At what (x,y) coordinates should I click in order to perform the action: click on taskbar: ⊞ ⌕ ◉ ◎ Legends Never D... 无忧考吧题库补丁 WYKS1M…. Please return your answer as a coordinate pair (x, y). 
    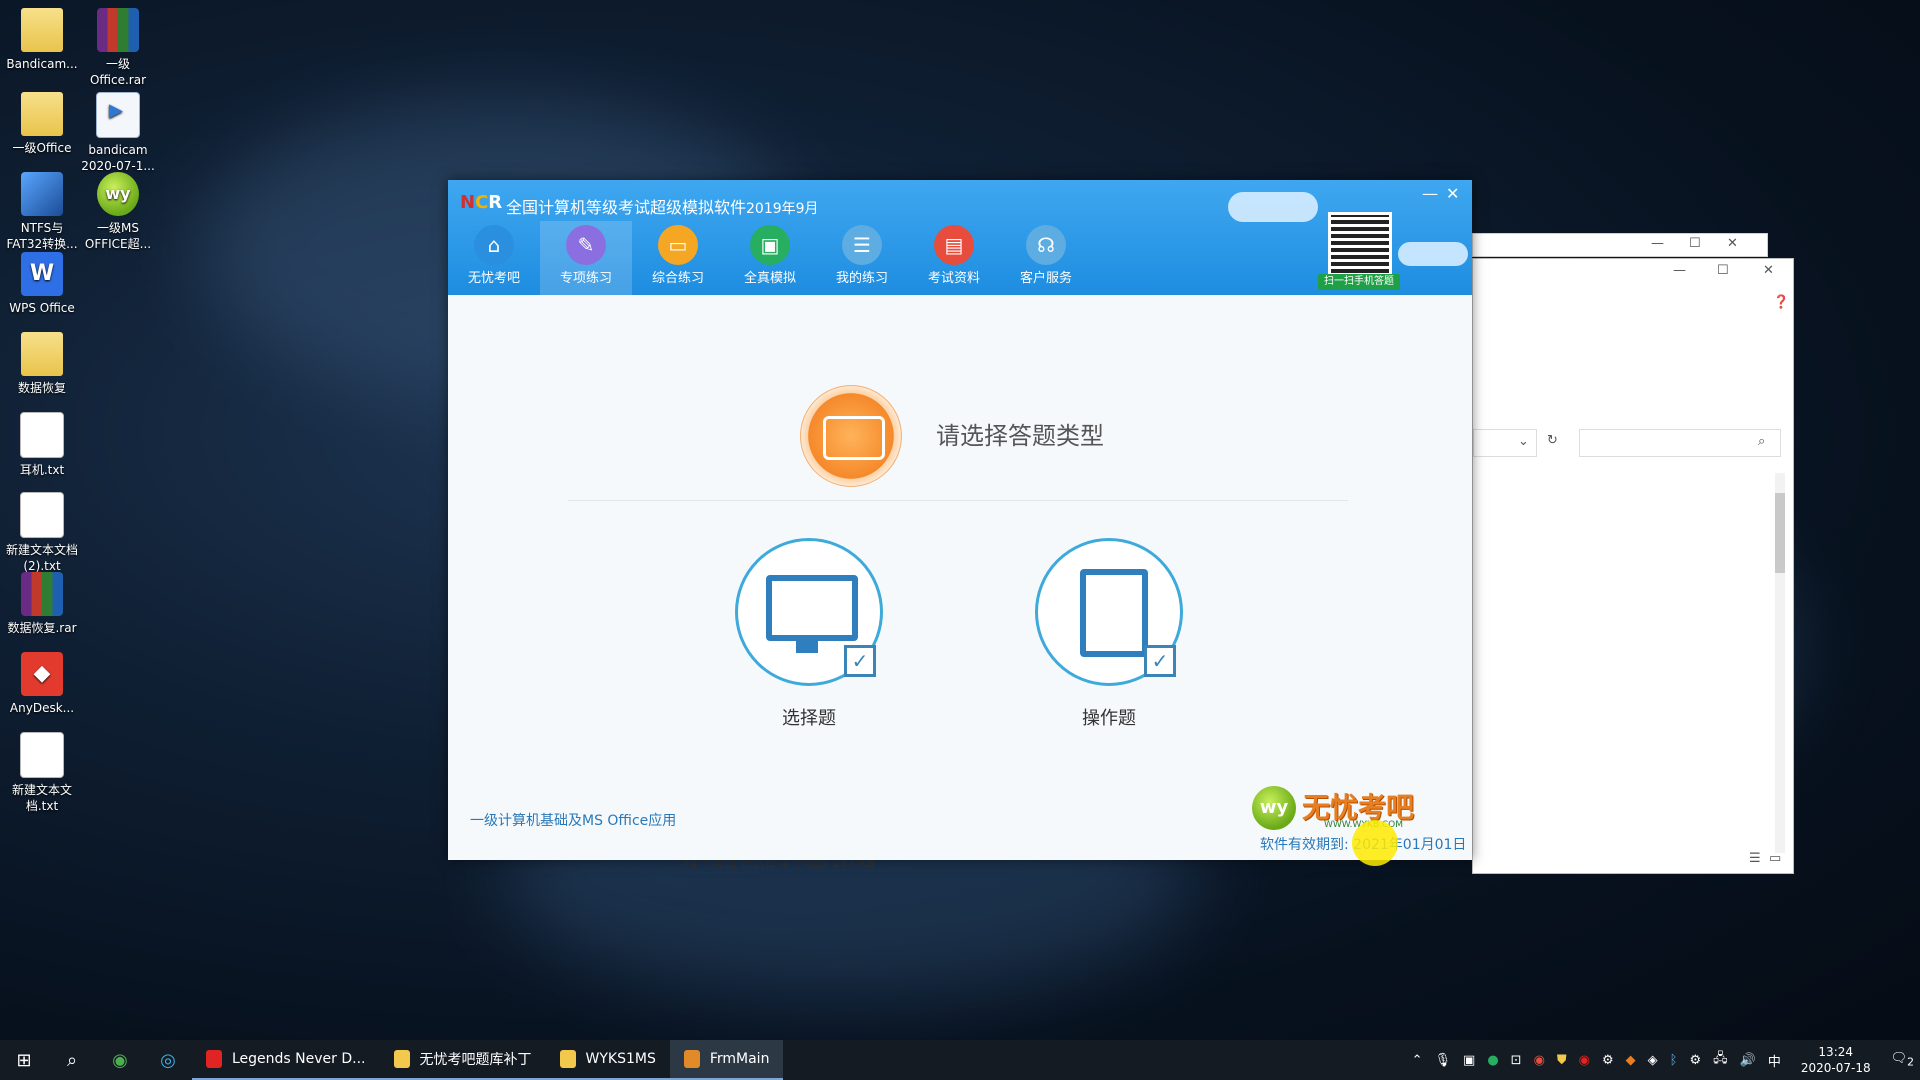
    Looking at the image, I should click on (960, 1060).